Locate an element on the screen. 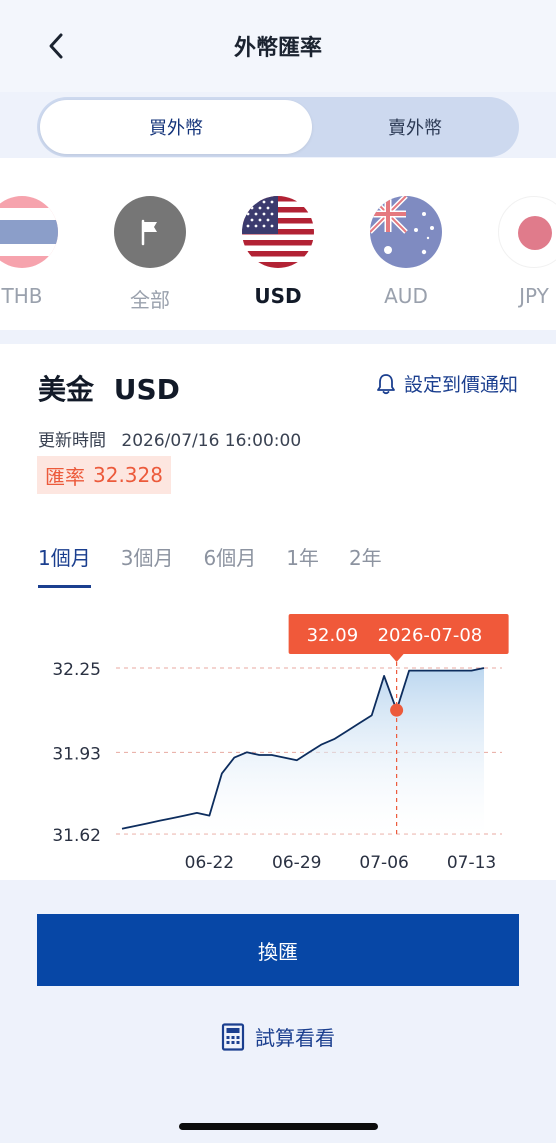  x-tick-label: 06-29 is located at coordinates (296, 863).